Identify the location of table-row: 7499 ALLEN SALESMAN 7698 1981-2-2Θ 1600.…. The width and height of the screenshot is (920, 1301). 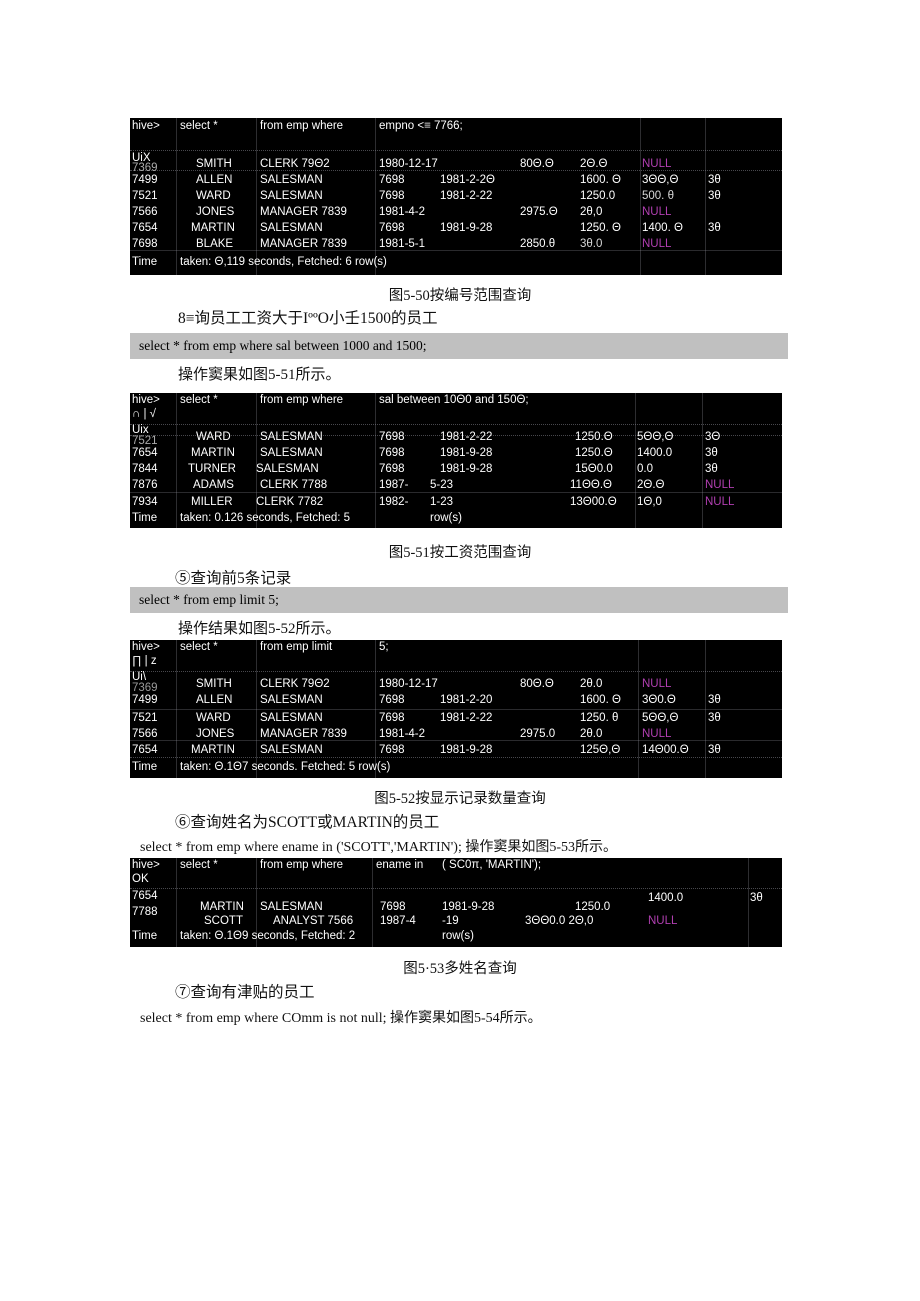
(456, 182).